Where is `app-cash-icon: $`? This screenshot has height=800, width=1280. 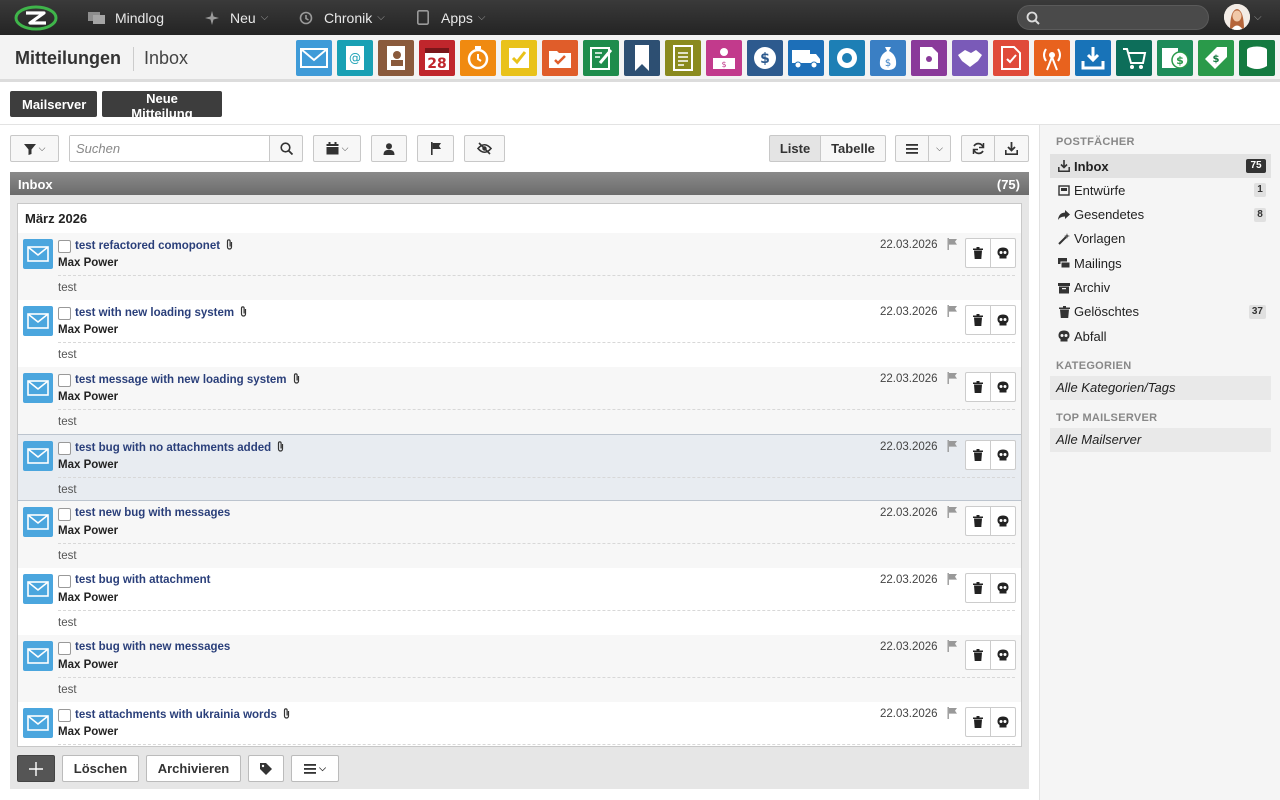 app-cash-icon: $ is located at coordinates (1175, 58).